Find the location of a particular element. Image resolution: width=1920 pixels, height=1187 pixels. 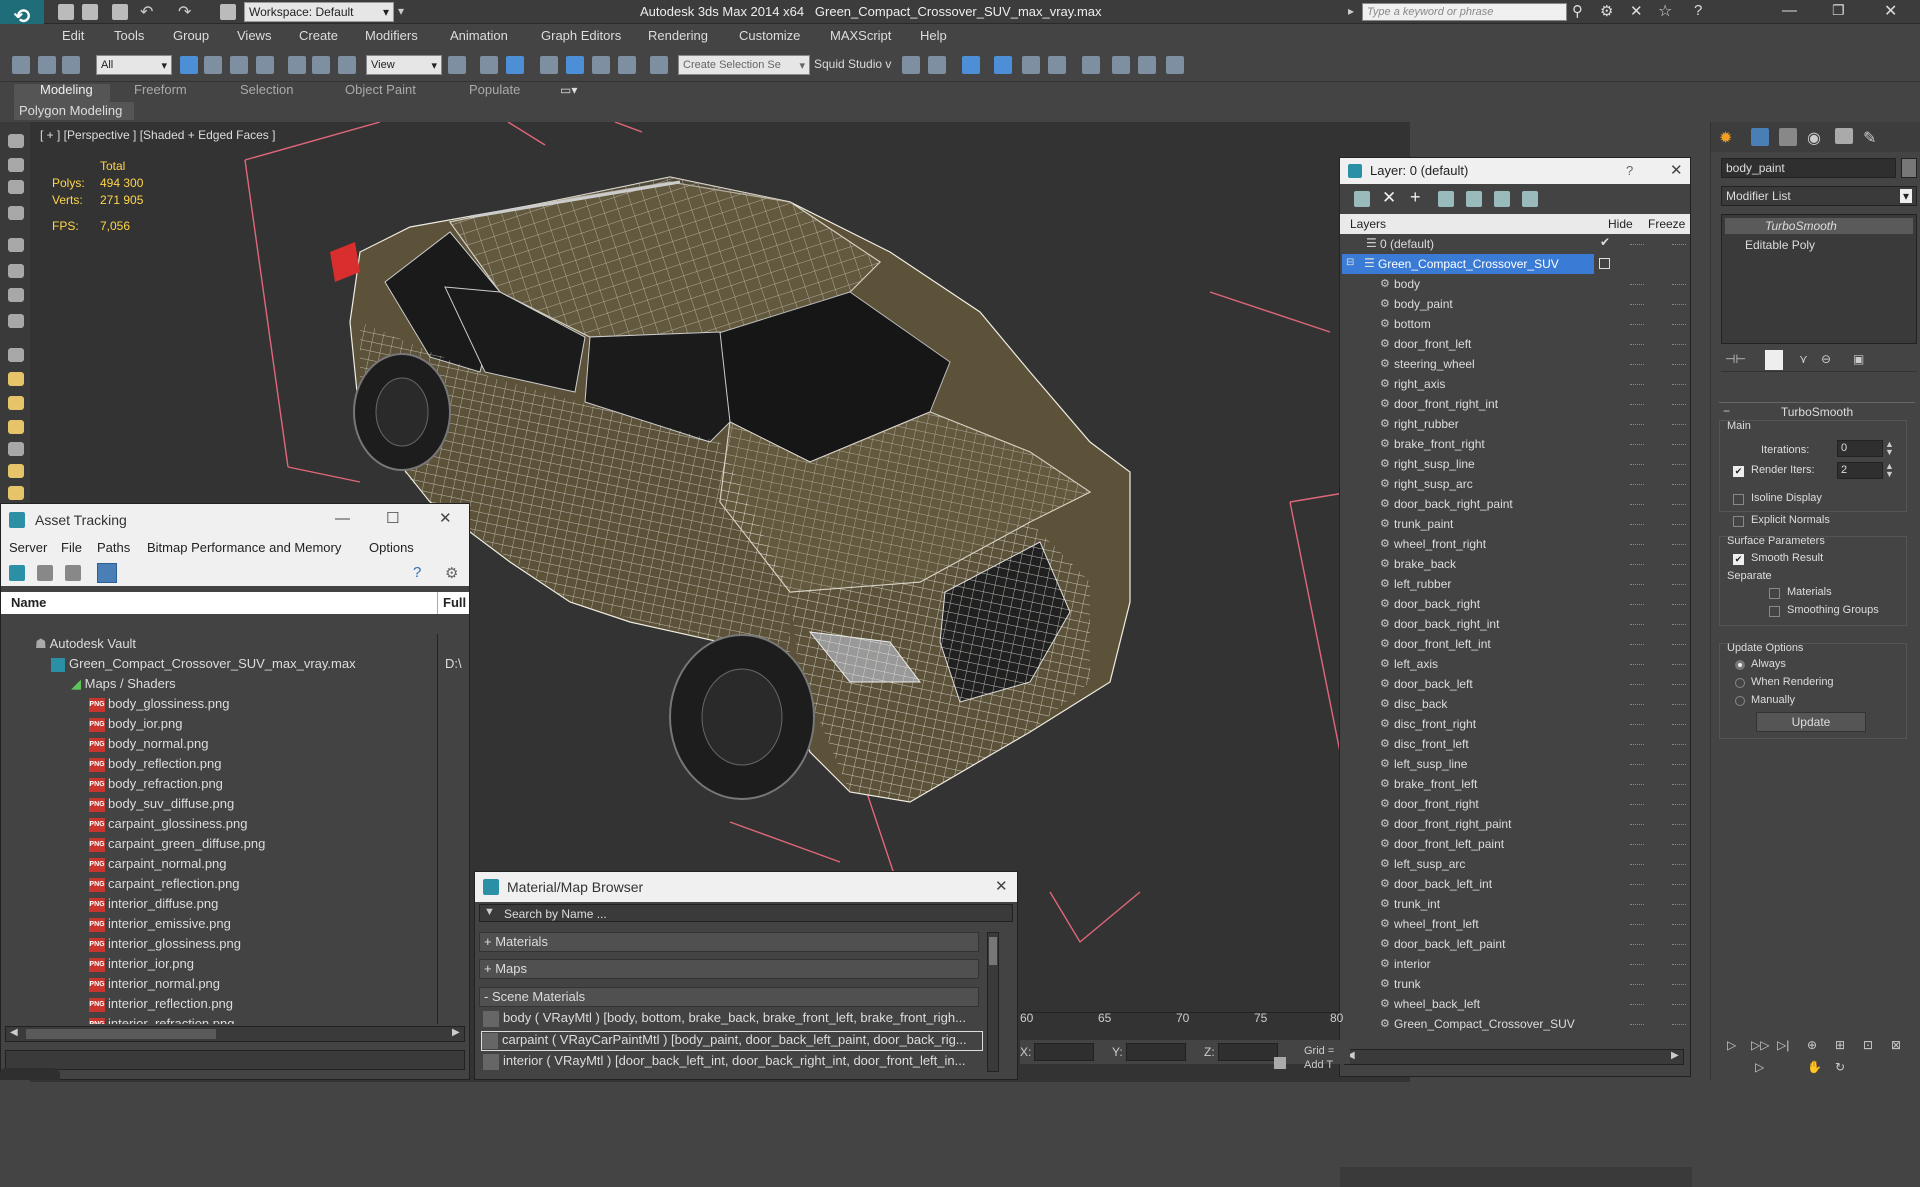

col-full: Full is located at coordinates (454, 602).